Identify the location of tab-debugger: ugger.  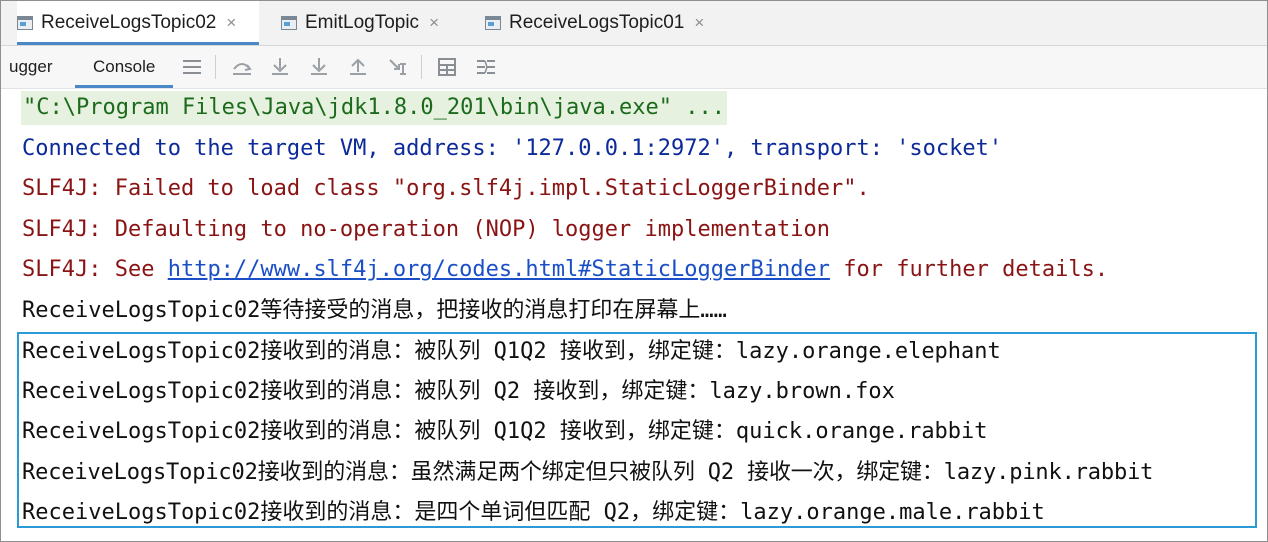
(30, 67).